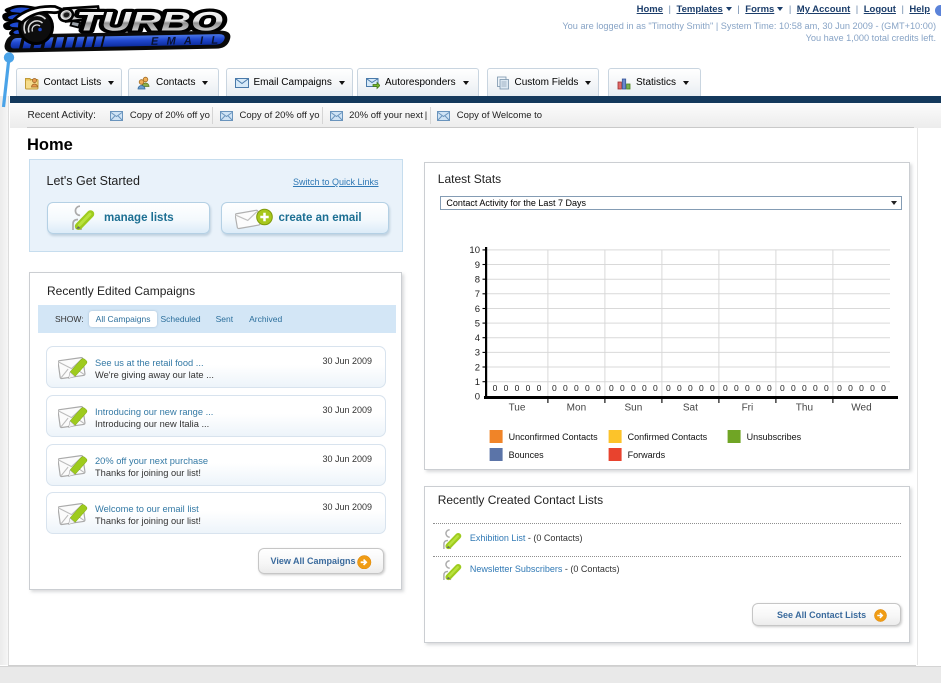 This screenshot has width=941, height=683. What do you see at coordinates (862, 408) in the screenshot?
I see `svg-text: Wed` at bounding box center [862, 408].